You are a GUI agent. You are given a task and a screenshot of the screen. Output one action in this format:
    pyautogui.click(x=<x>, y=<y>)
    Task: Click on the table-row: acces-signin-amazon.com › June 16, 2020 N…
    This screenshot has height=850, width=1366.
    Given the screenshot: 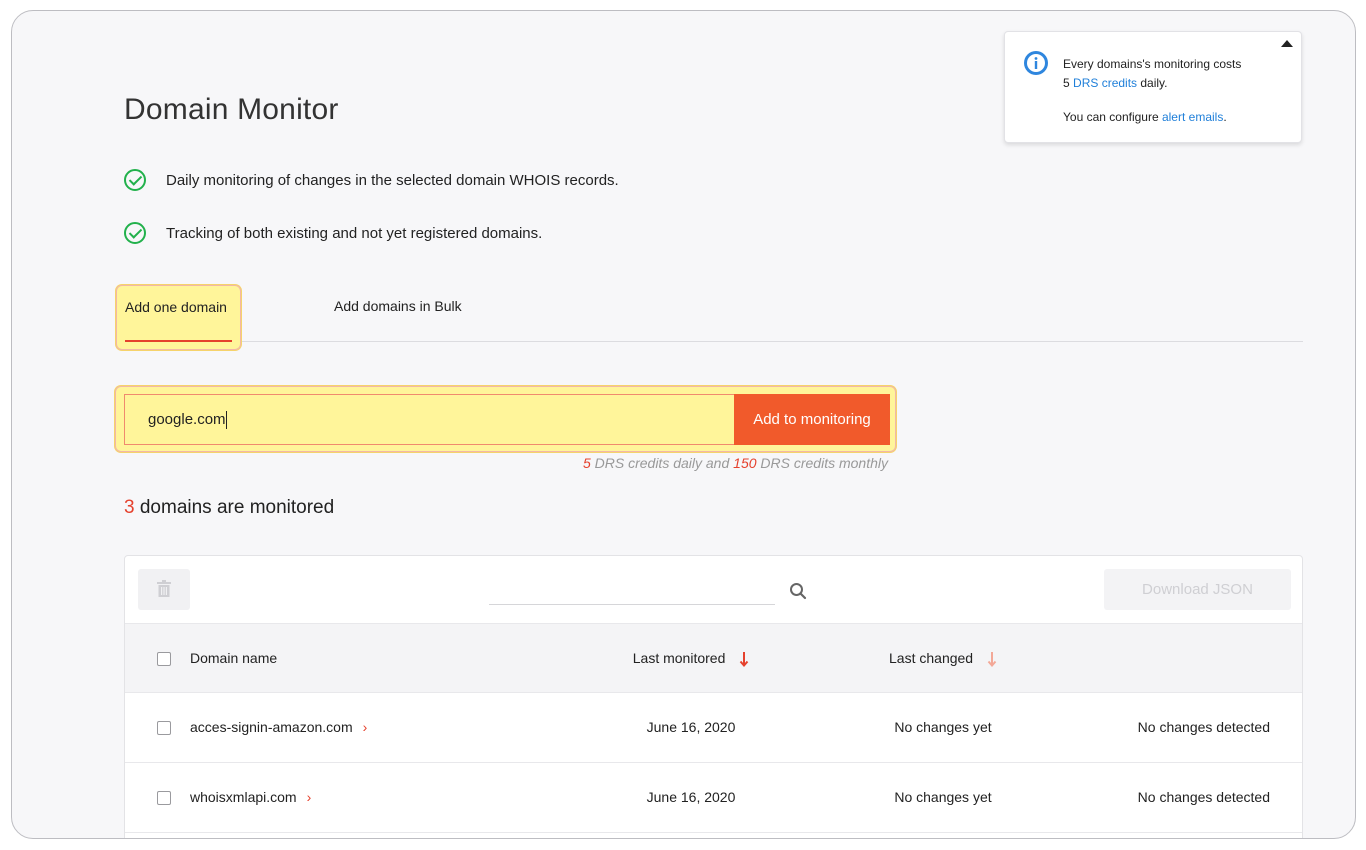 What is the action you would take?
    pyautogui.click(x=713, y=728)
    